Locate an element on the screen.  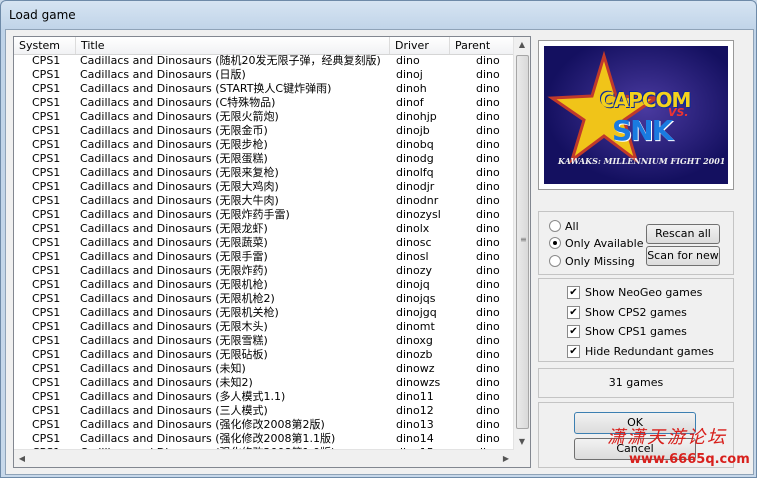
column-header-parent: Parent is located at coordinates (482, 45).